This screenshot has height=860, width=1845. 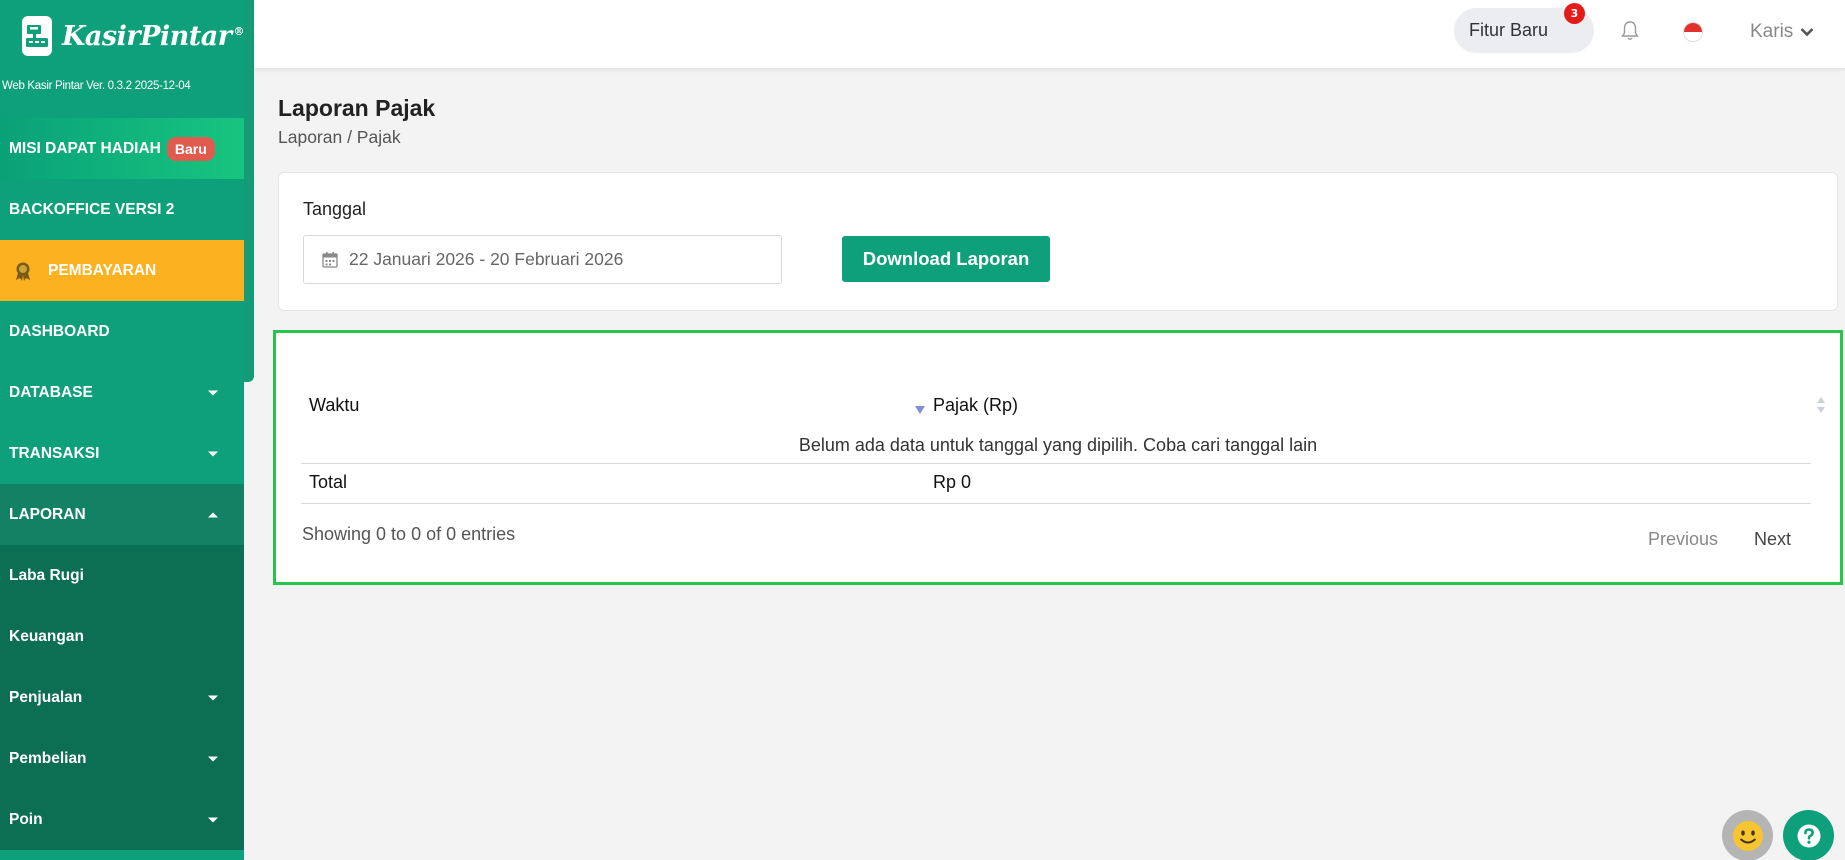 I want to click on sidebar-item-label: MISI DAPAT HADIAH, so click(x=85, y=148).